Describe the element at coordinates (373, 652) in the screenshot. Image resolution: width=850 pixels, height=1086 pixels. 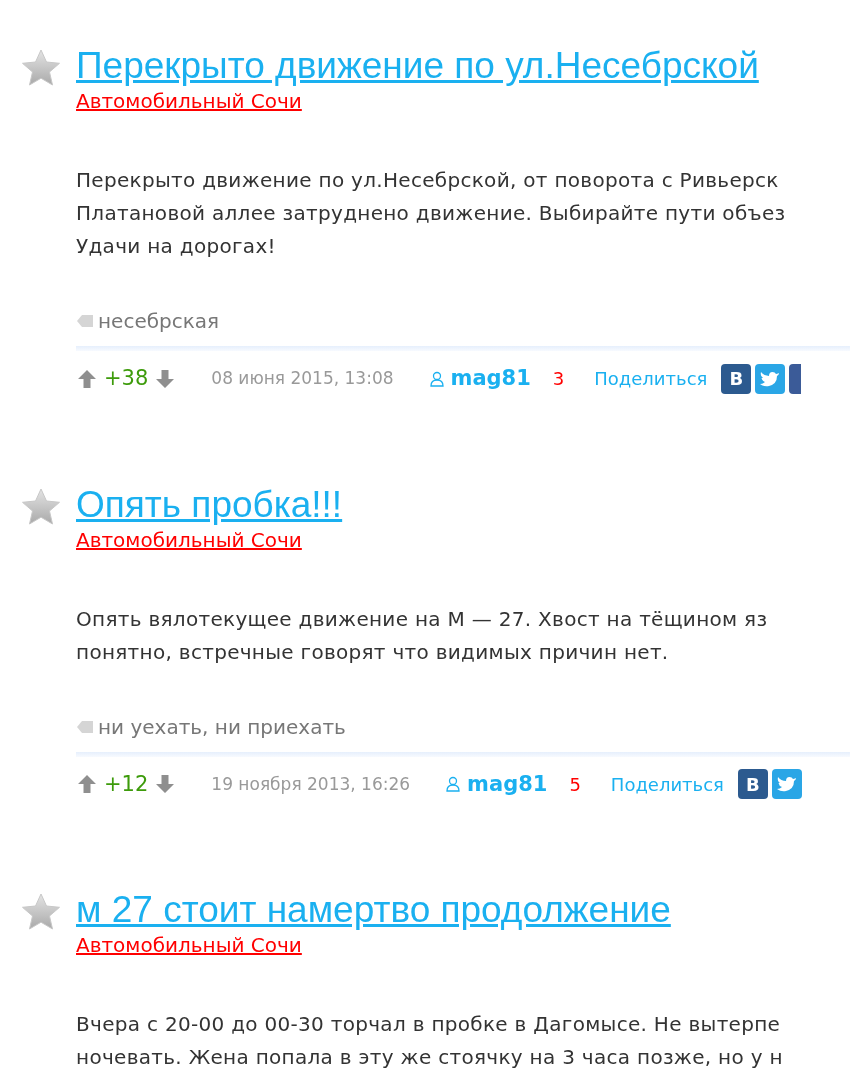
I see `body-text: понятно, встречные говорят что видимых причин нет.` at that location.